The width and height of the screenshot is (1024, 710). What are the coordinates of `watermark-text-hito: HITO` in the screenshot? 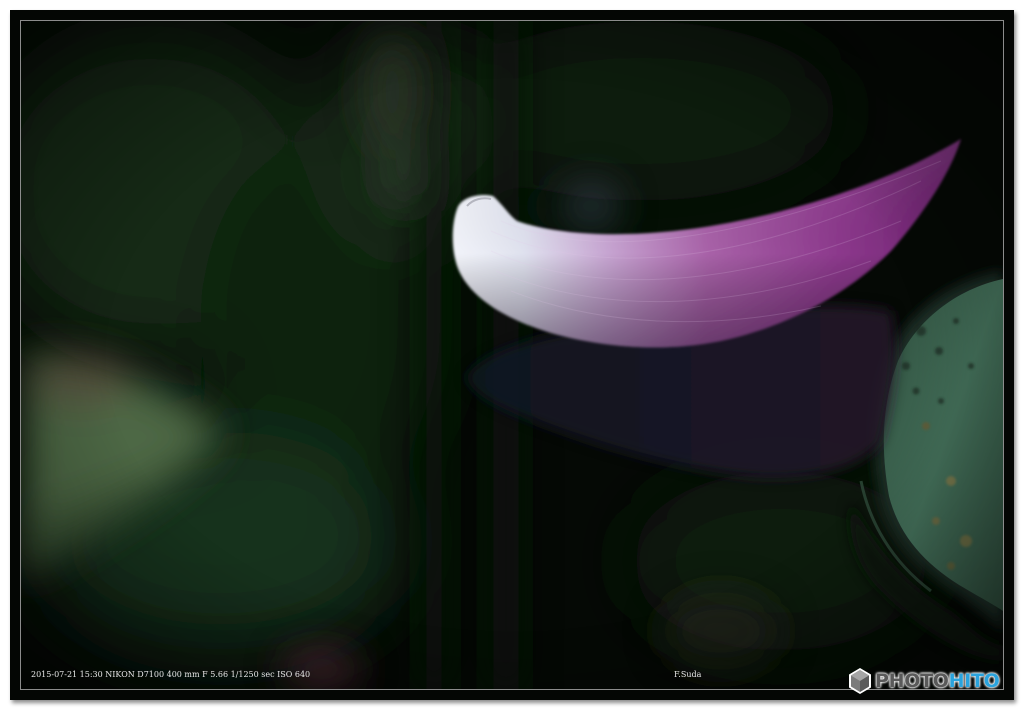 It's located at (974, 680).